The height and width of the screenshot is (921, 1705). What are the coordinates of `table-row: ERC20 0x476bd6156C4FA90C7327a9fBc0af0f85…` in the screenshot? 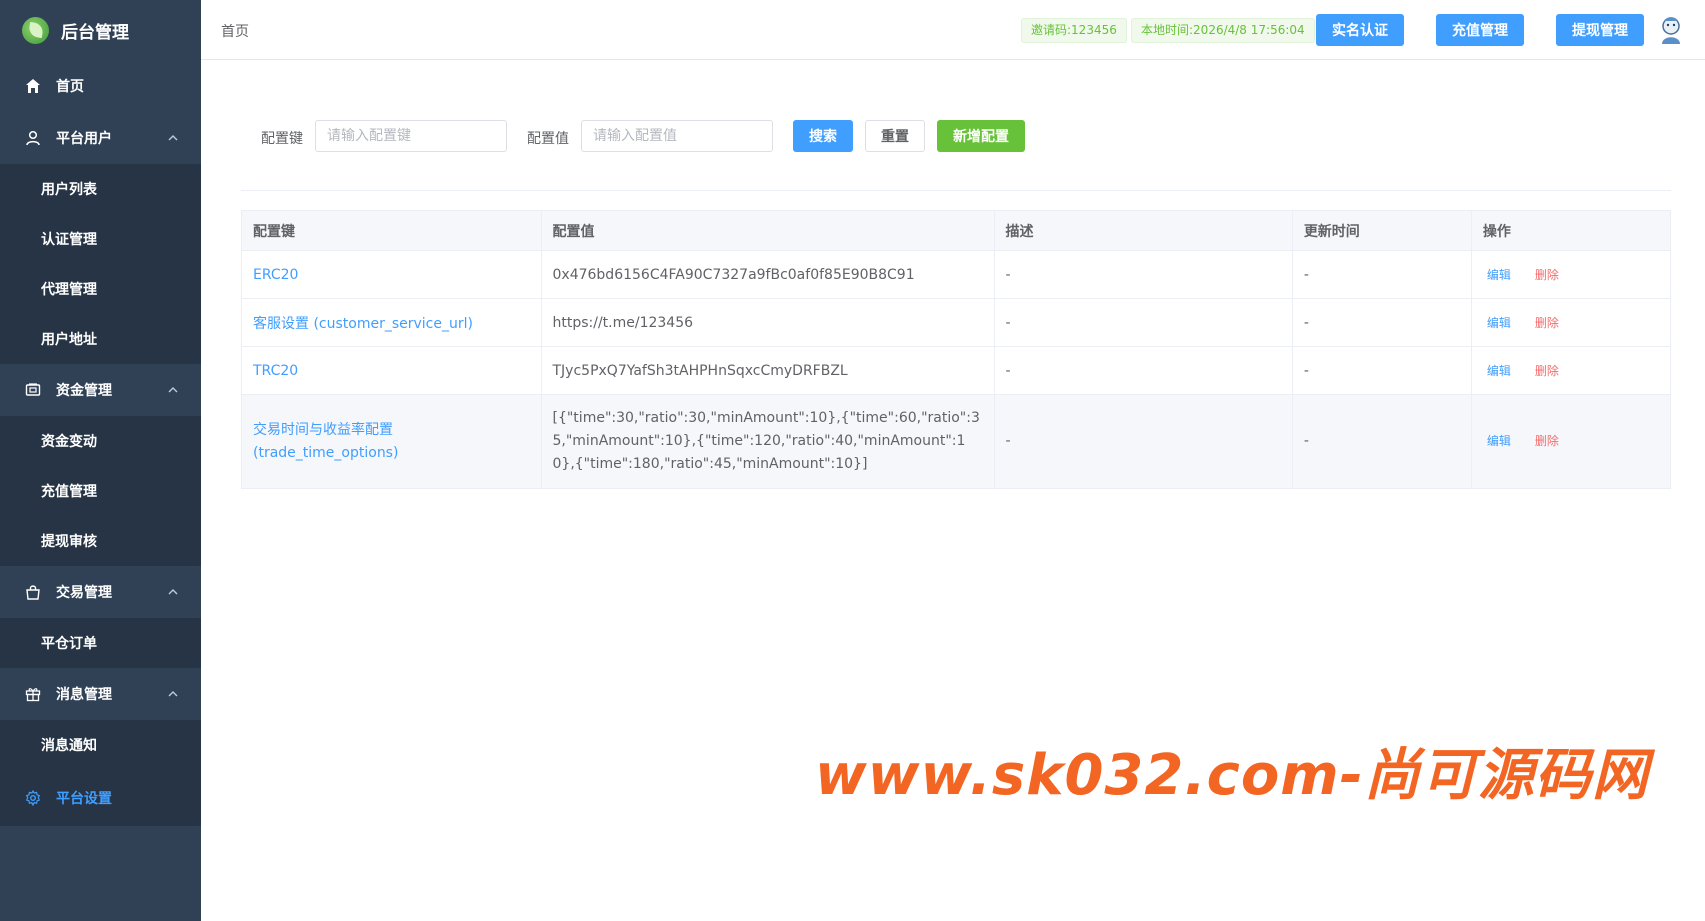 It's located at (956, 274).